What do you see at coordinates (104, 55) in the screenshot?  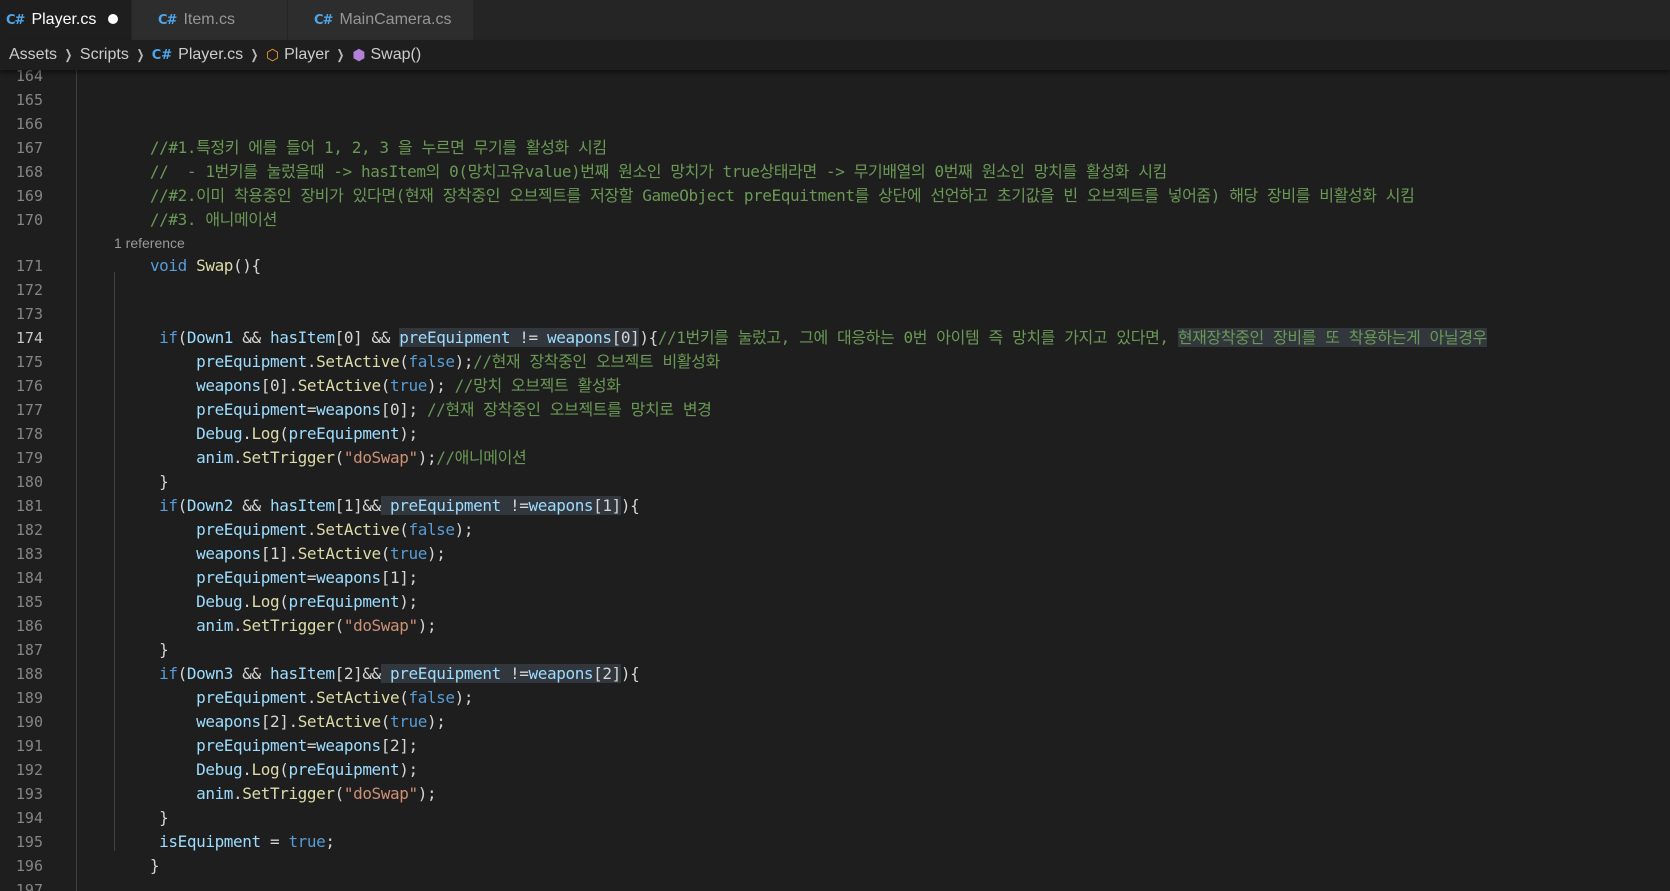 I see `breadcrumb-scripts: Scripts` at bounding box center [104, 55].